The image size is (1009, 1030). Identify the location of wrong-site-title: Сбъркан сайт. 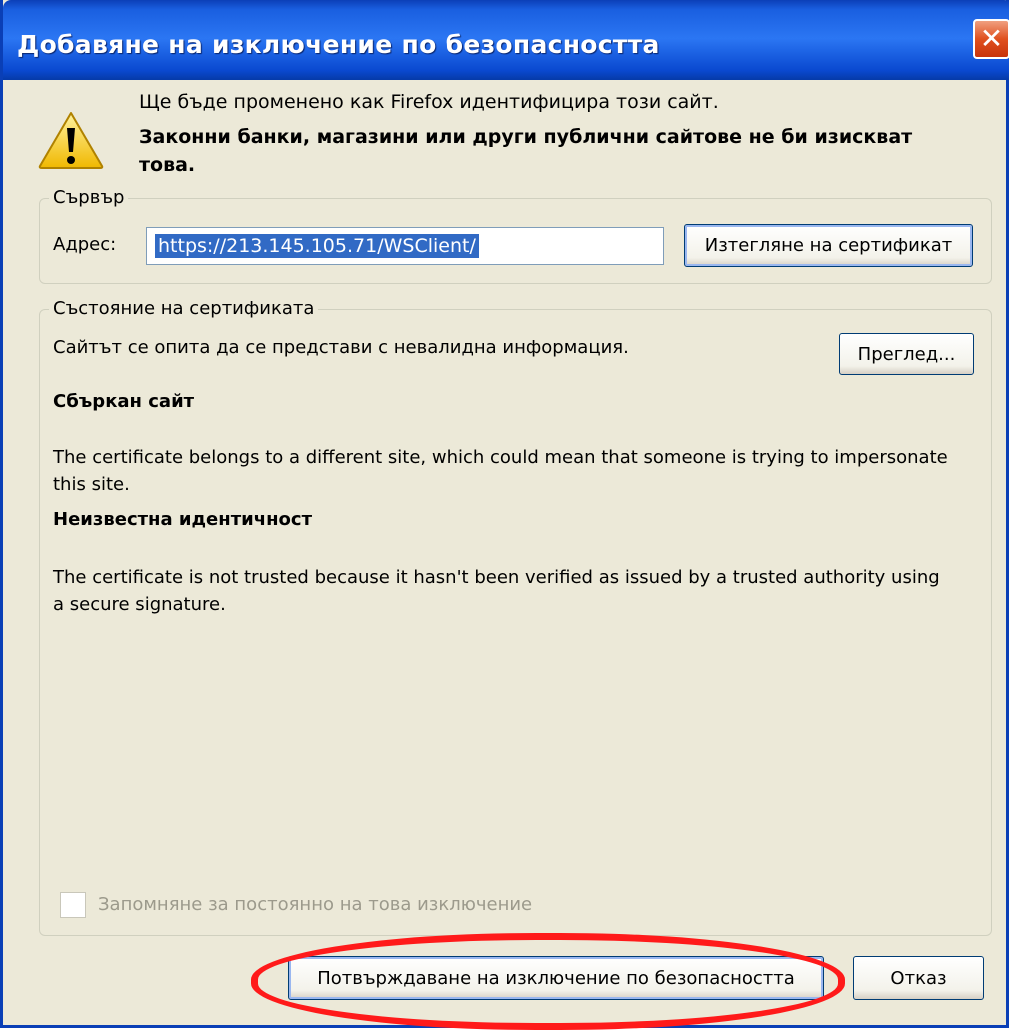
(124, 401).